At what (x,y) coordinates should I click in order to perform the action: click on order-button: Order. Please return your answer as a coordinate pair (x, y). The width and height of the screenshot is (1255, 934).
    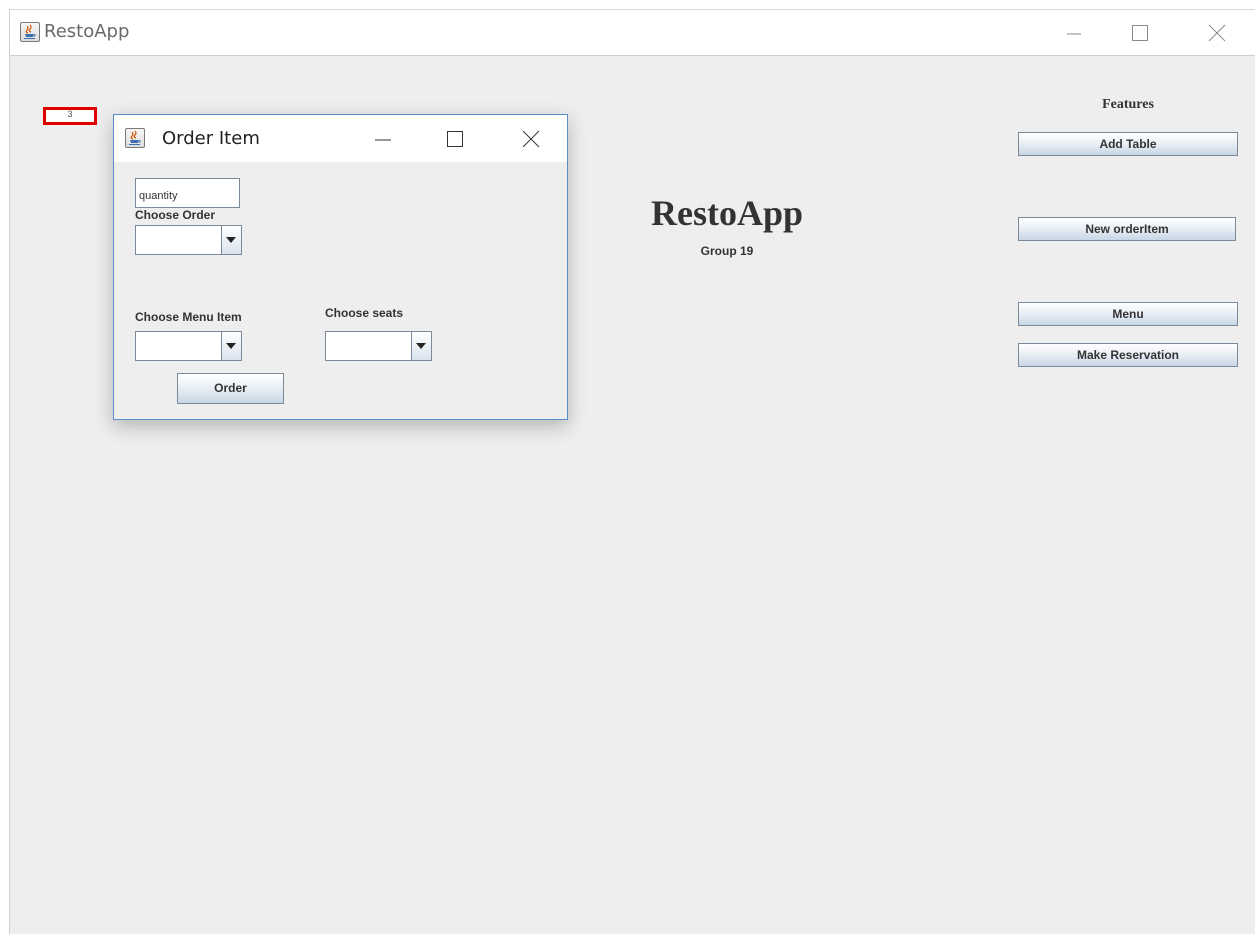
    Looking at the image, I should click on (230, 388).